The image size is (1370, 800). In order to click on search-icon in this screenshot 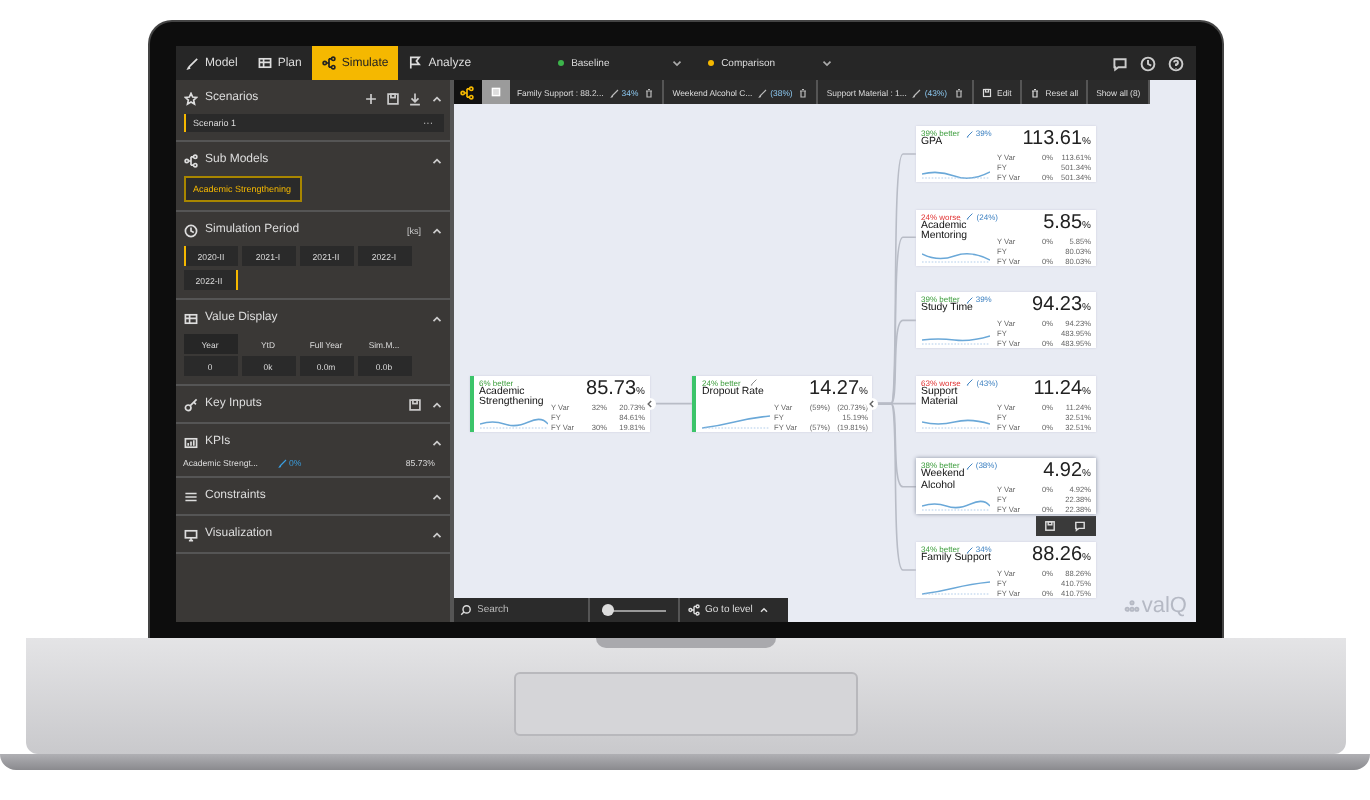, I will do `click(465, 610)`.